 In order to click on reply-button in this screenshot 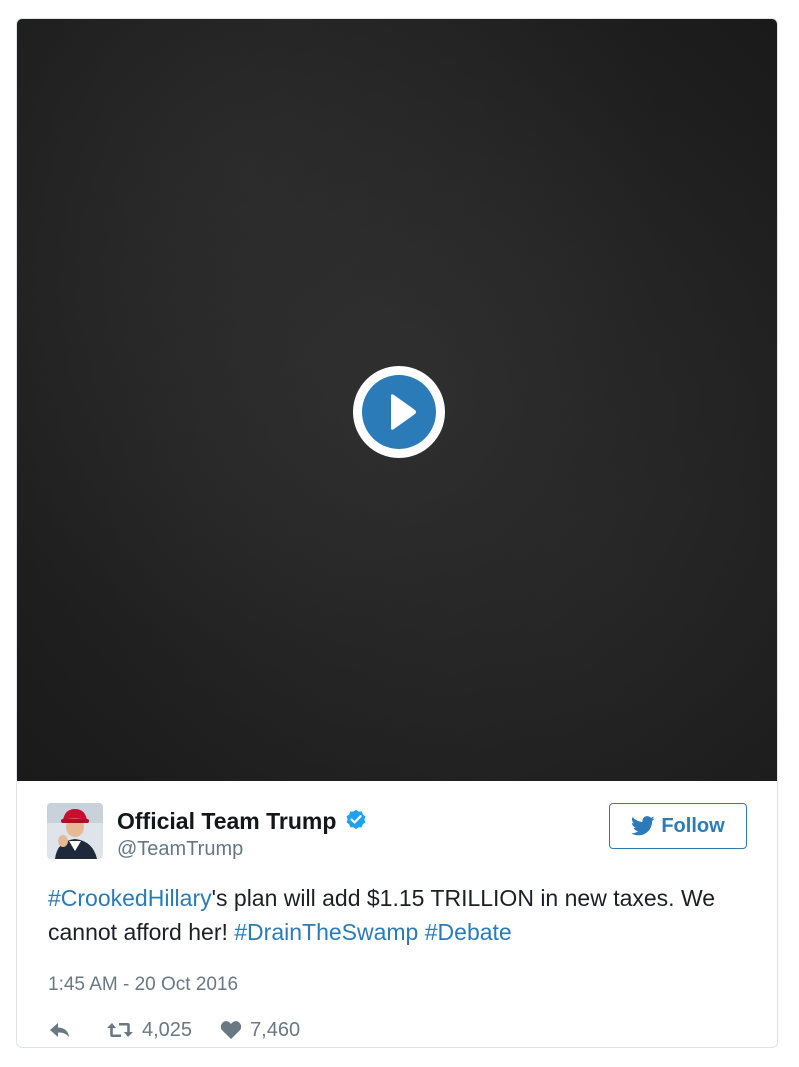, I will do `click(60, 1030)`.